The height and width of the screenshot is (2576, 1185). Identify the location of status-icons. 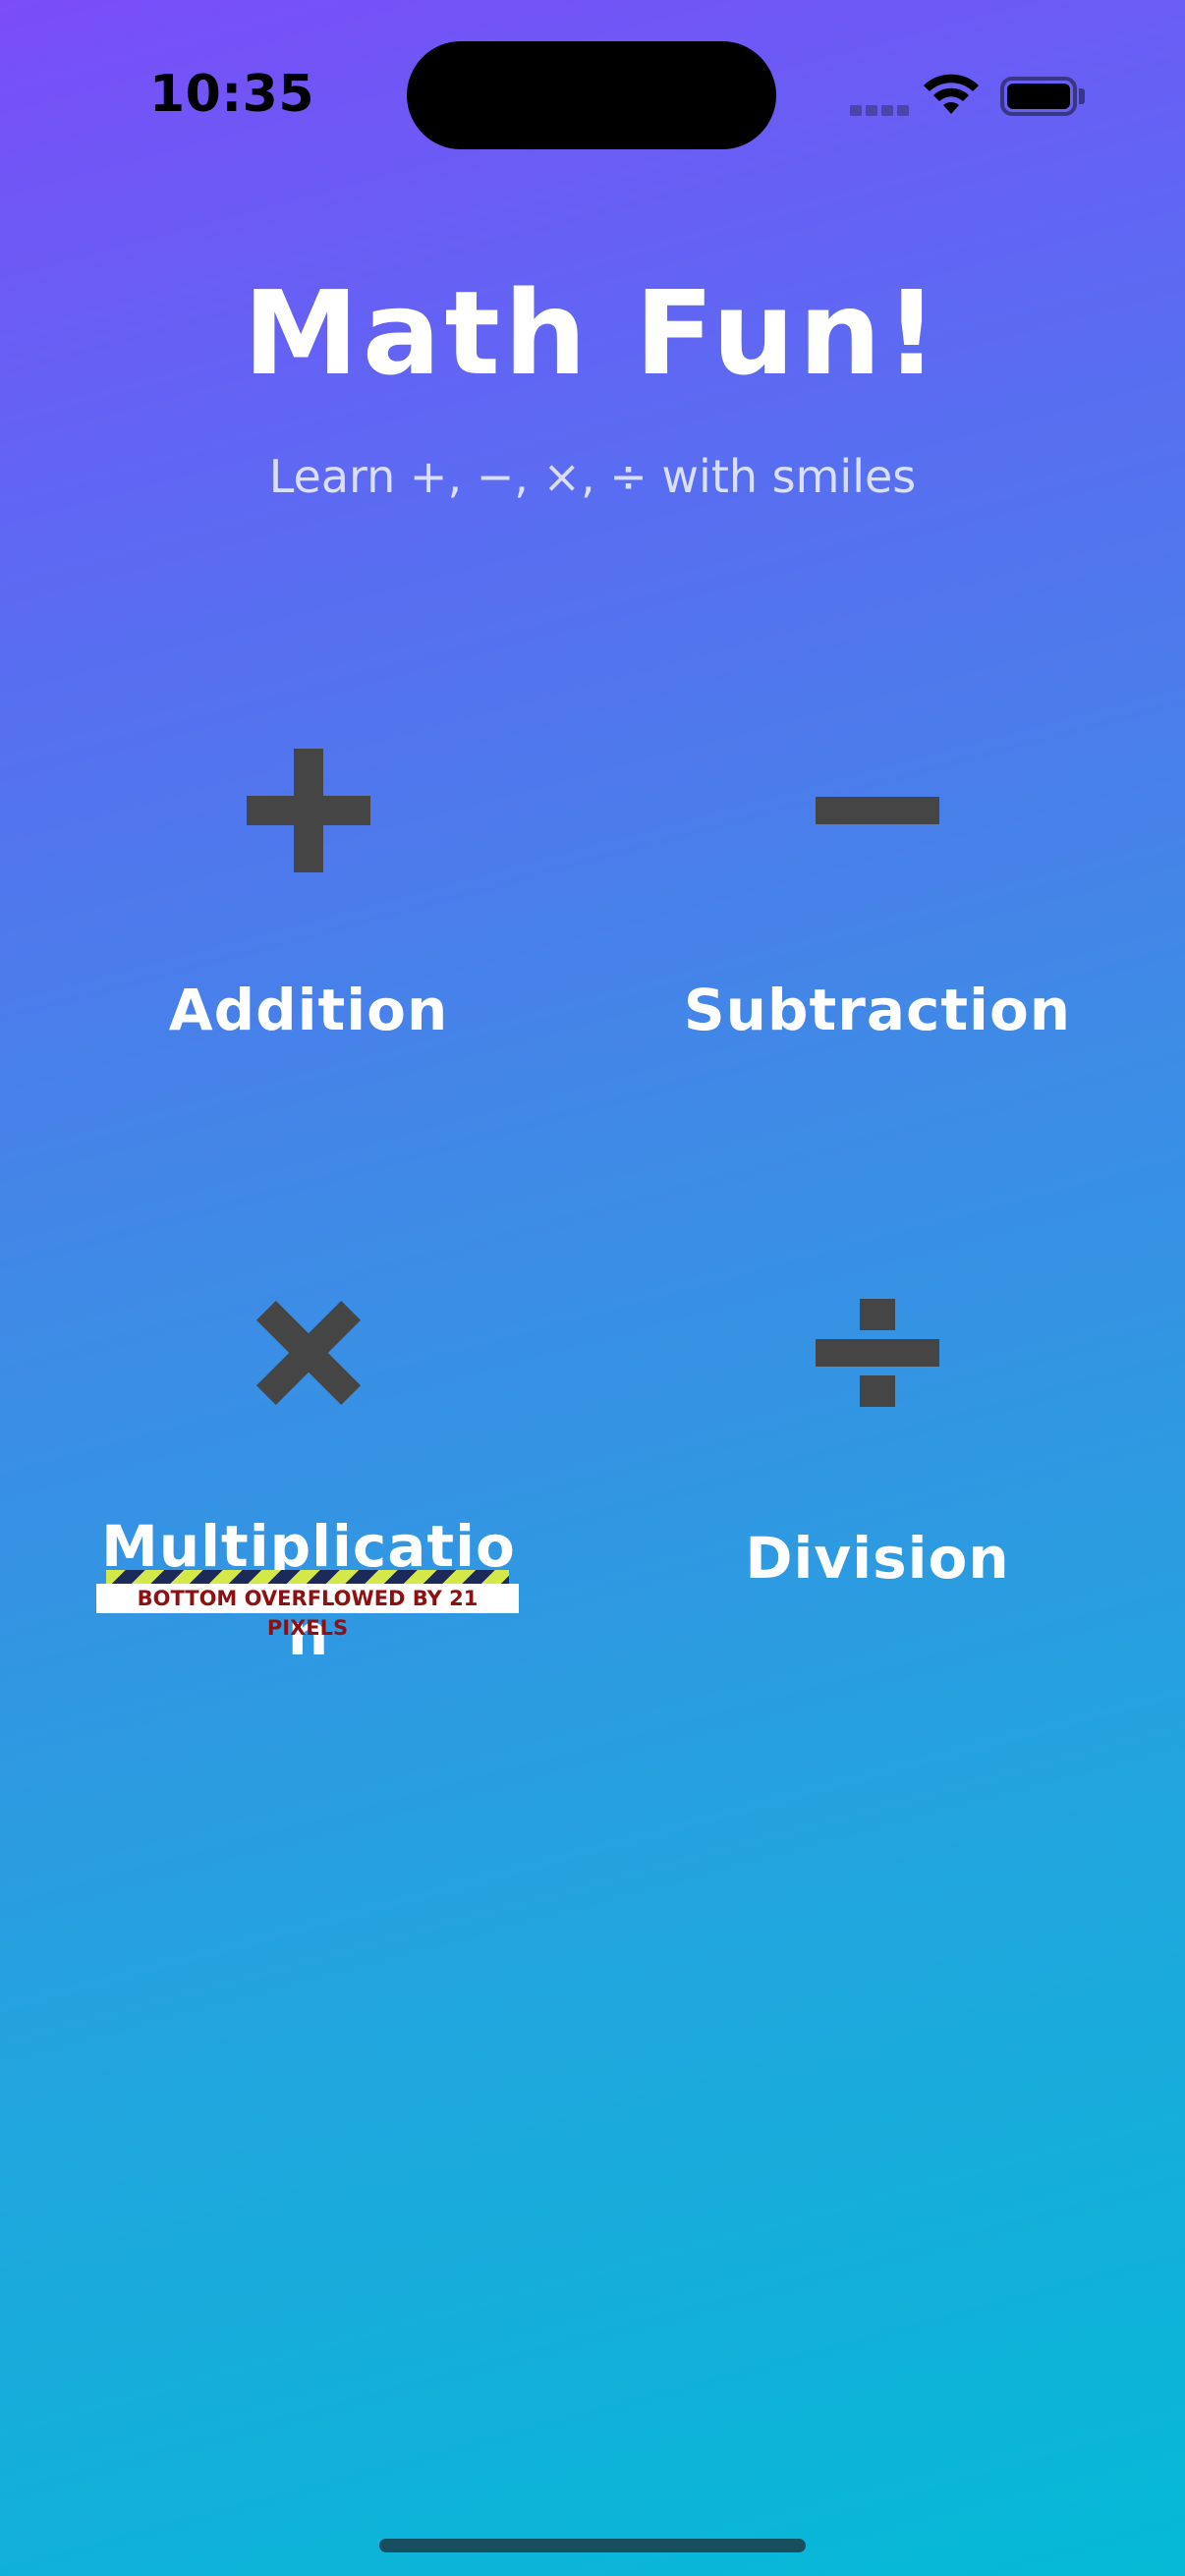
(968, 93).